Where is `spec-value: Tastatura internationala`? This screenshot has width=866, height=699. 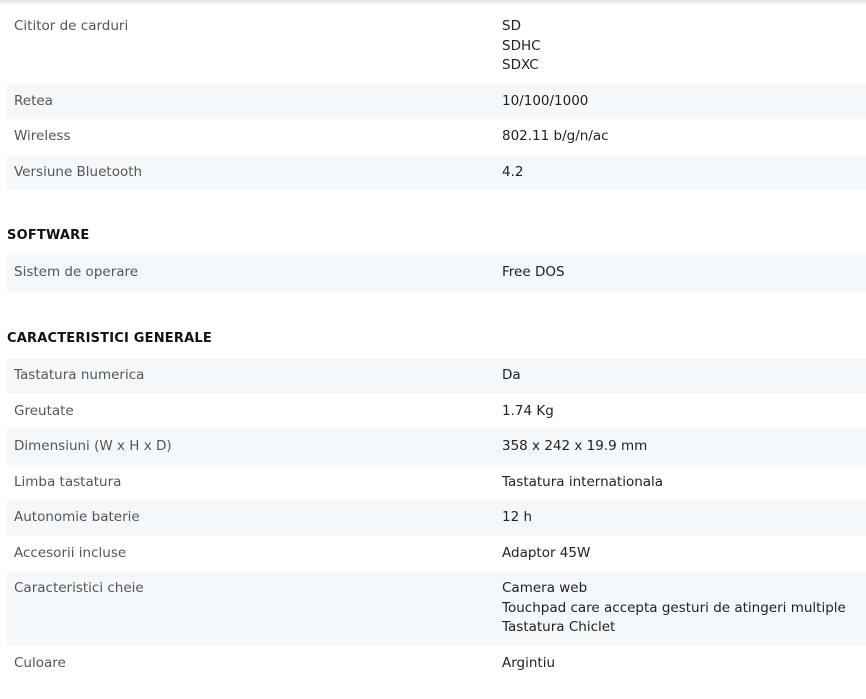
spec-value: Tastatura internationala is located at coordinates (583, 481).